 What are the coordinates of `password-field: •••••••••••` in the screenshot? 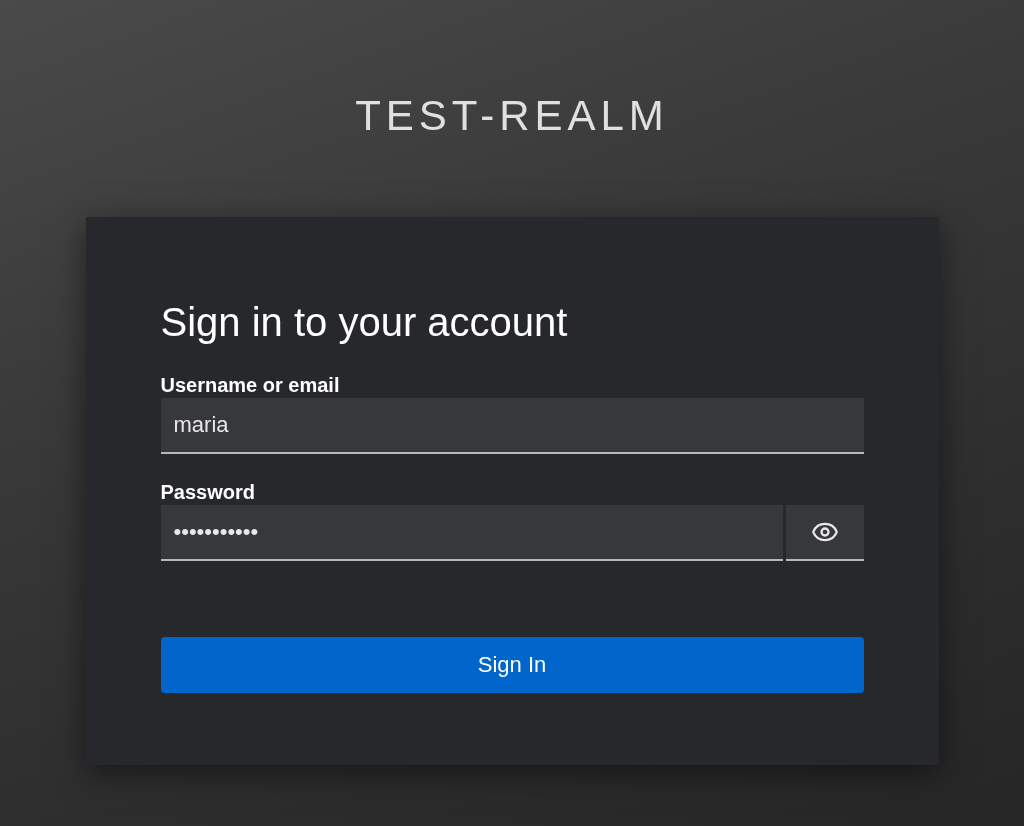 It's located at (471, 533).